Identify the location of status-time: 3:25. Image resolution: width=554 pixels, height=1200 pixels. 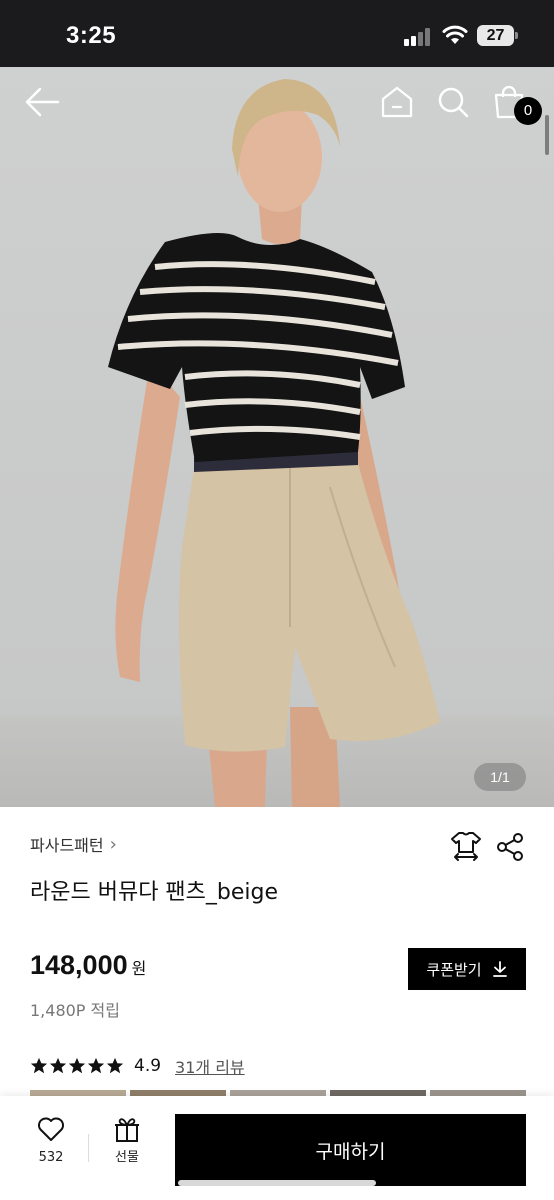
(91, 35).